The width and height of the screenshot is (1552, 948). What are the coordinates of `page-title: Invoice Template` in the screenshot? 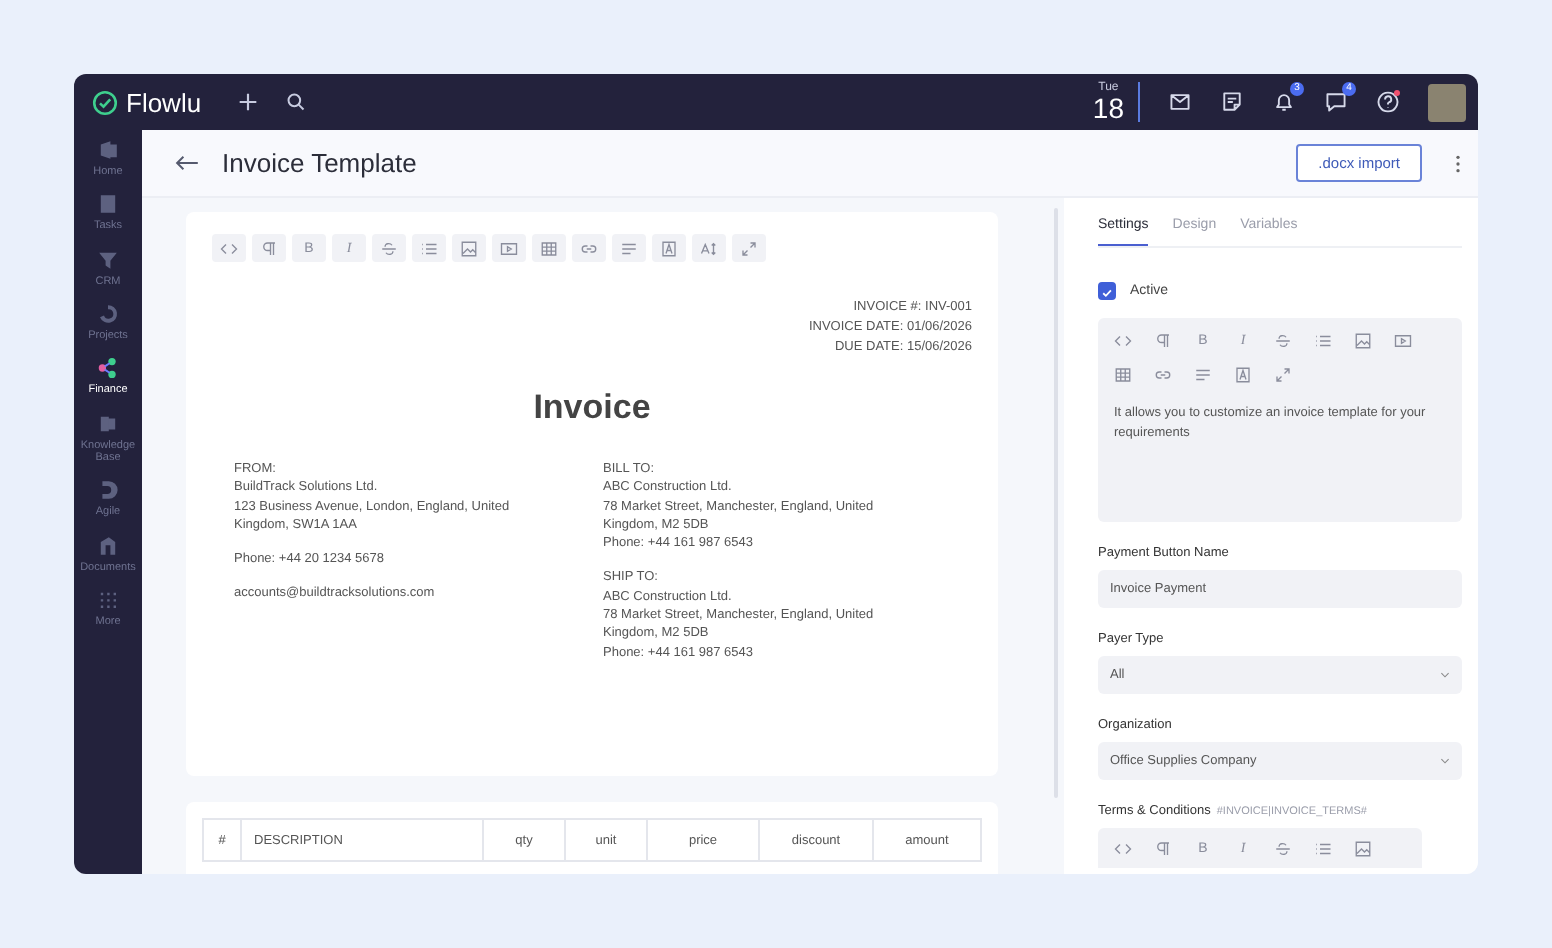 It's located at (319, 163).